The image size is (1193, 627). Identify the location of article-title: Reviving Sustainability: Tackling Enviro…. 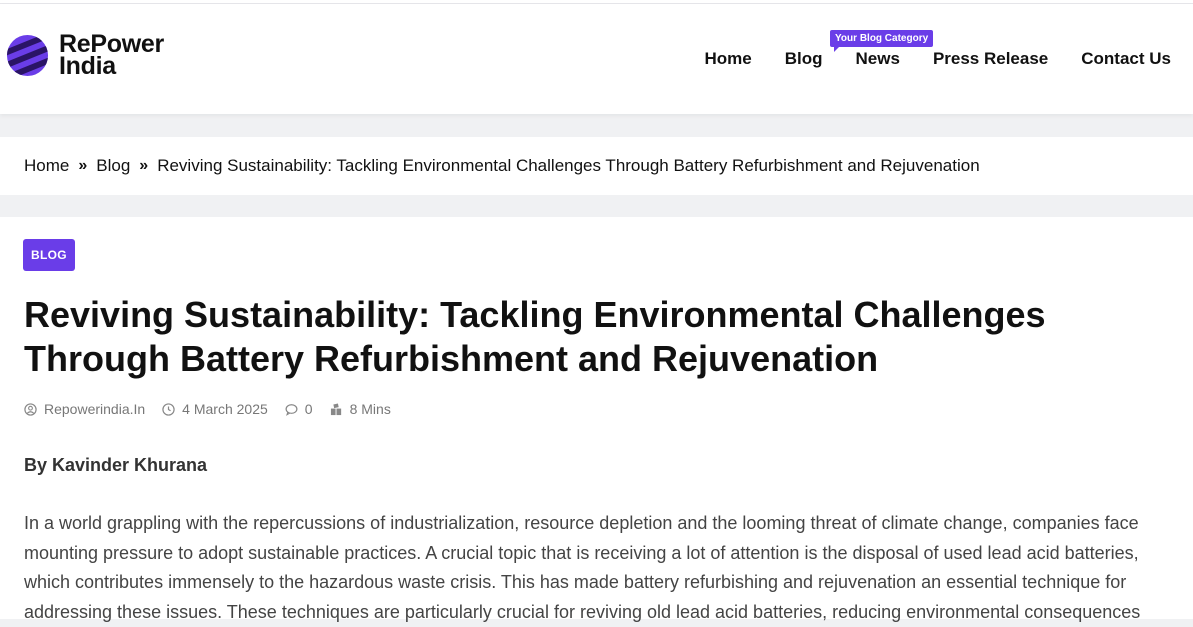
(535, 336).